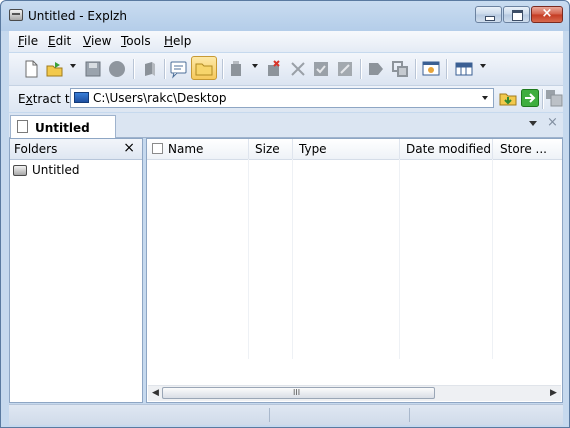 This screenshot has height=428, width=570. I want to click on arrow-right-icon, so click(530, 98).